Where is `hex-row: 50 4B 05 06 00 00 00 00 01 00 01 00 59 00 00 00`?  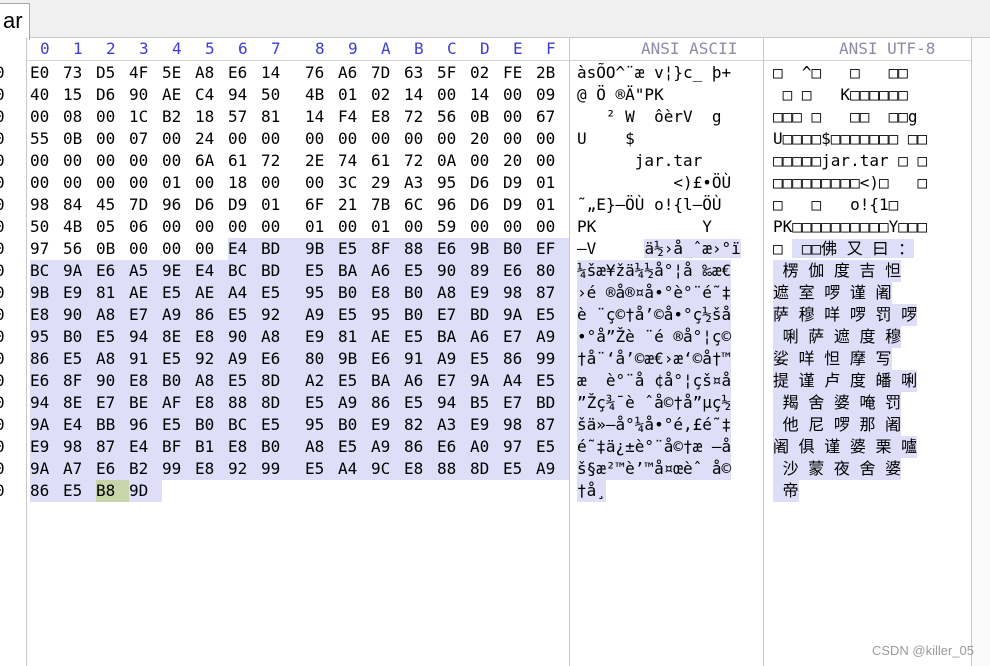
hex-row: 50 4B 05 06 00 00 00 00 01 00 01 00 59 00 00 00 is located at coordinates (297, 227).